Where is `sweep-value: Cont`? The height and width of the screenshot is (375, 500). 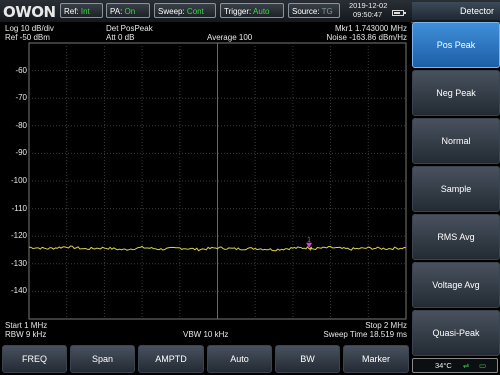
sweep-value: Cont is located at coordinates (195, 11).